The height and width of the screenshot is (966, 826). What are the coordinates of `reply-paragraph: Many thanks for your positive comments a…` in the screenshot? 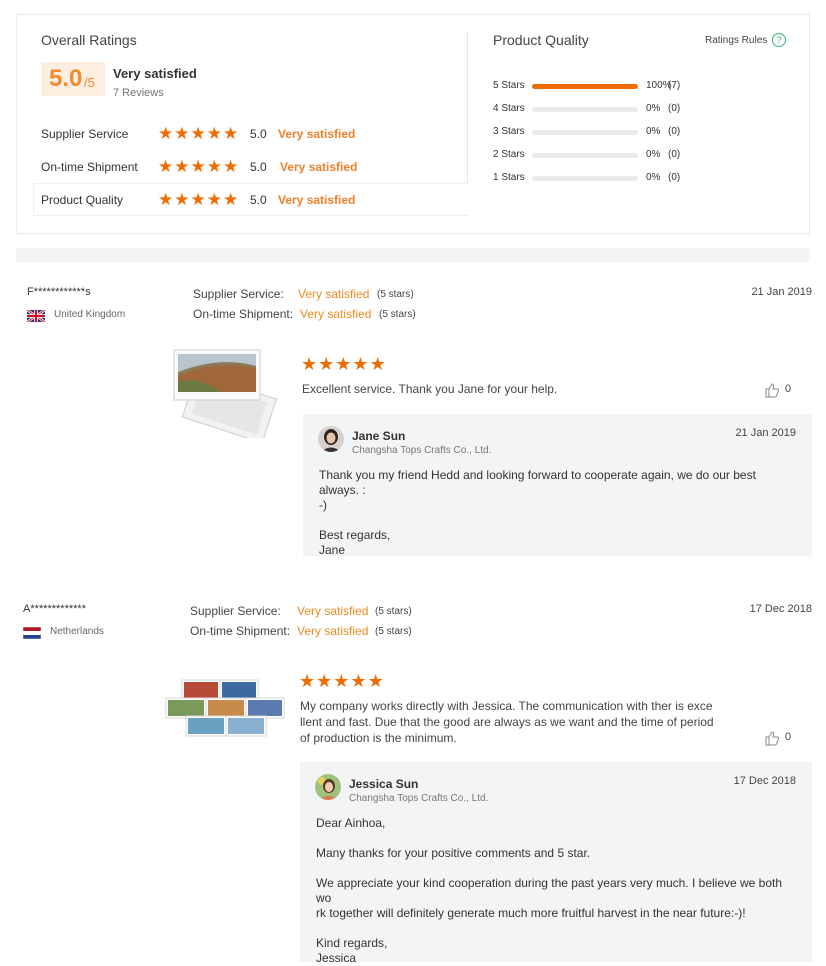 It's located at (453, 853).